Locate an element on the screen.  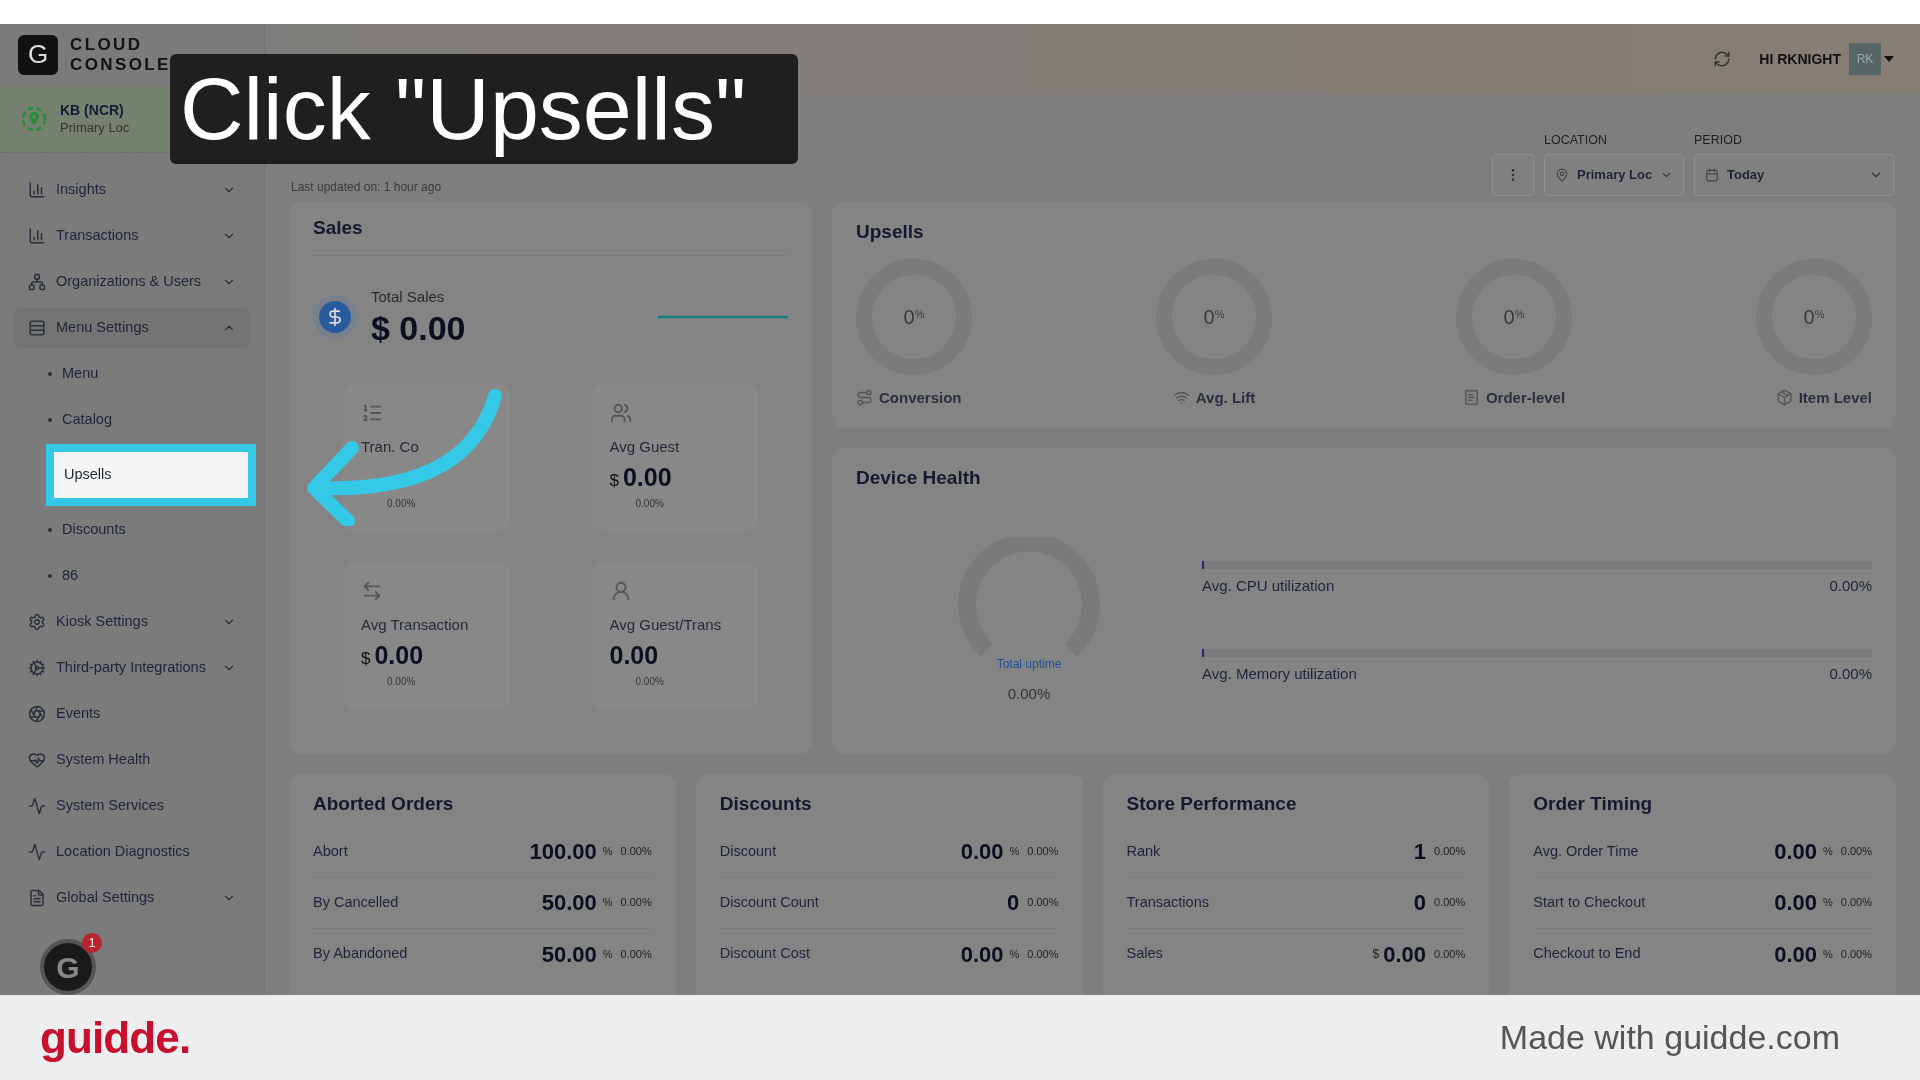
brand-logo: guidde. is located at coordinates (115, 1037).